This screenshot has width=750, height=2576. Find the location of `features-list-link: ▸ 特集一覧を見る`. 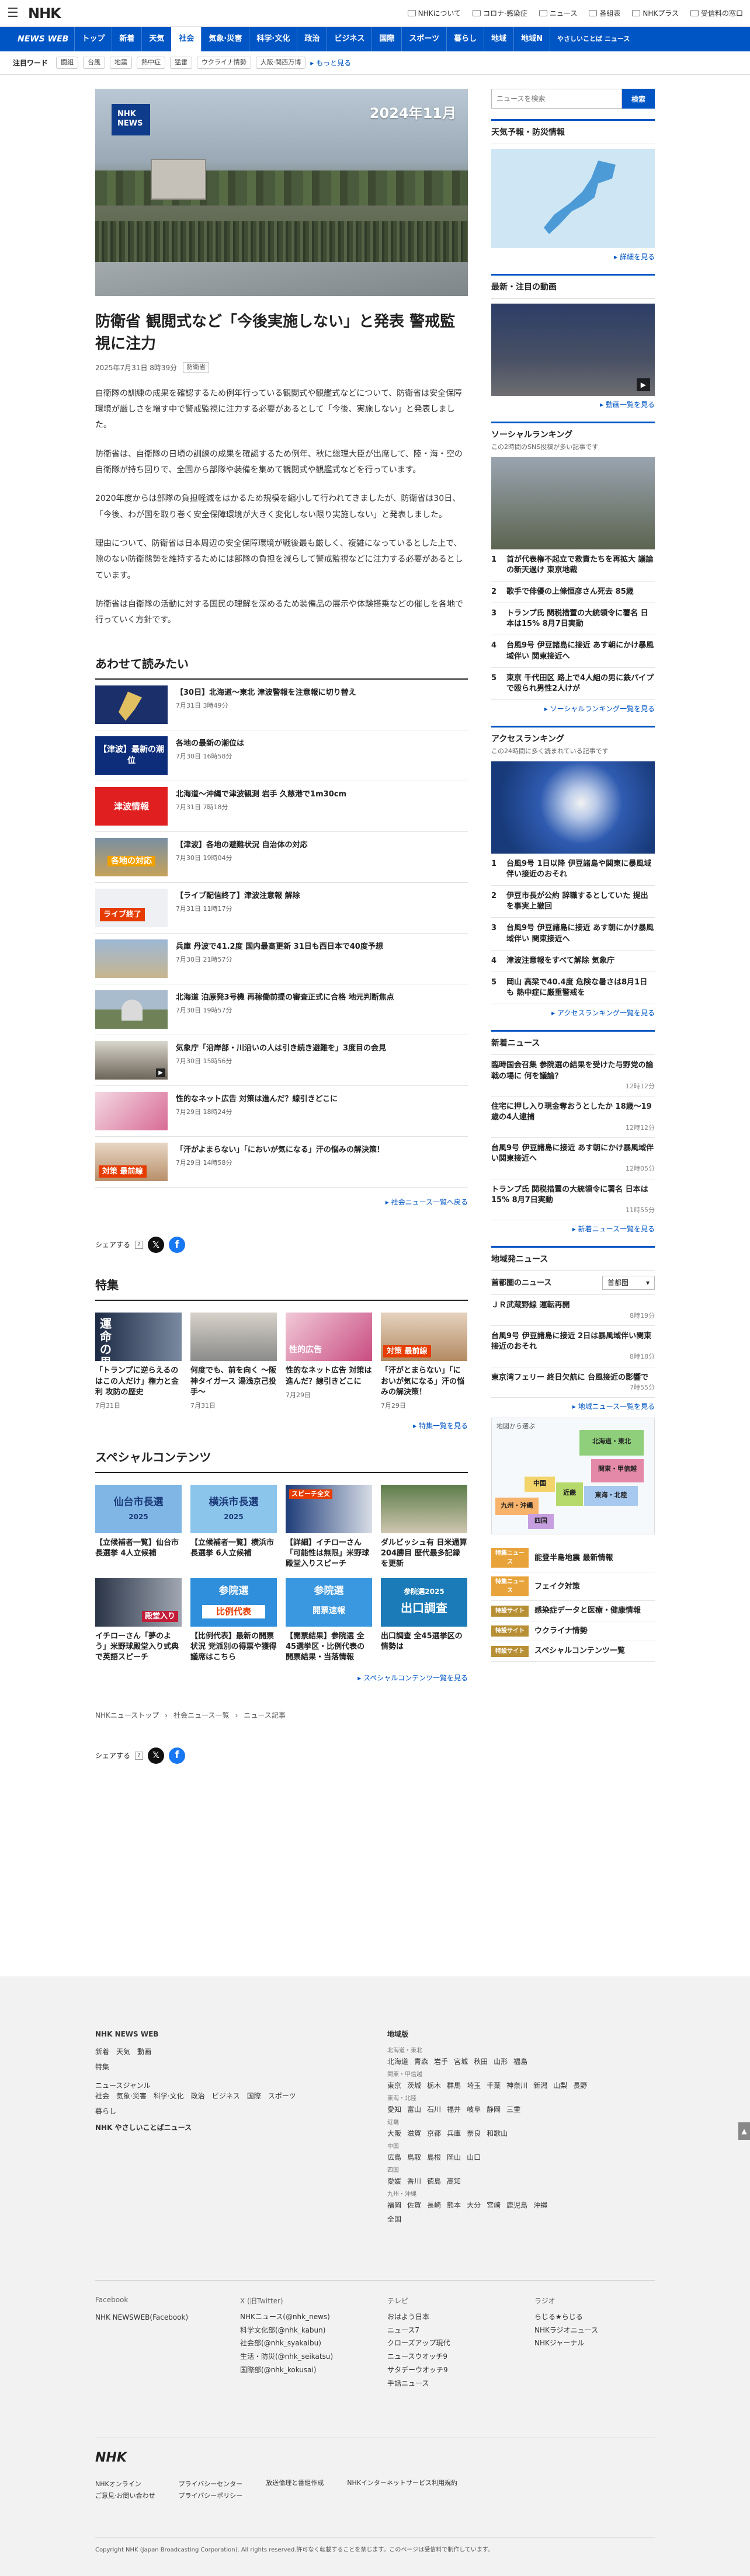

features-list-link: ▸ 特集一覧を見る is located at coordinates (281, 1426).